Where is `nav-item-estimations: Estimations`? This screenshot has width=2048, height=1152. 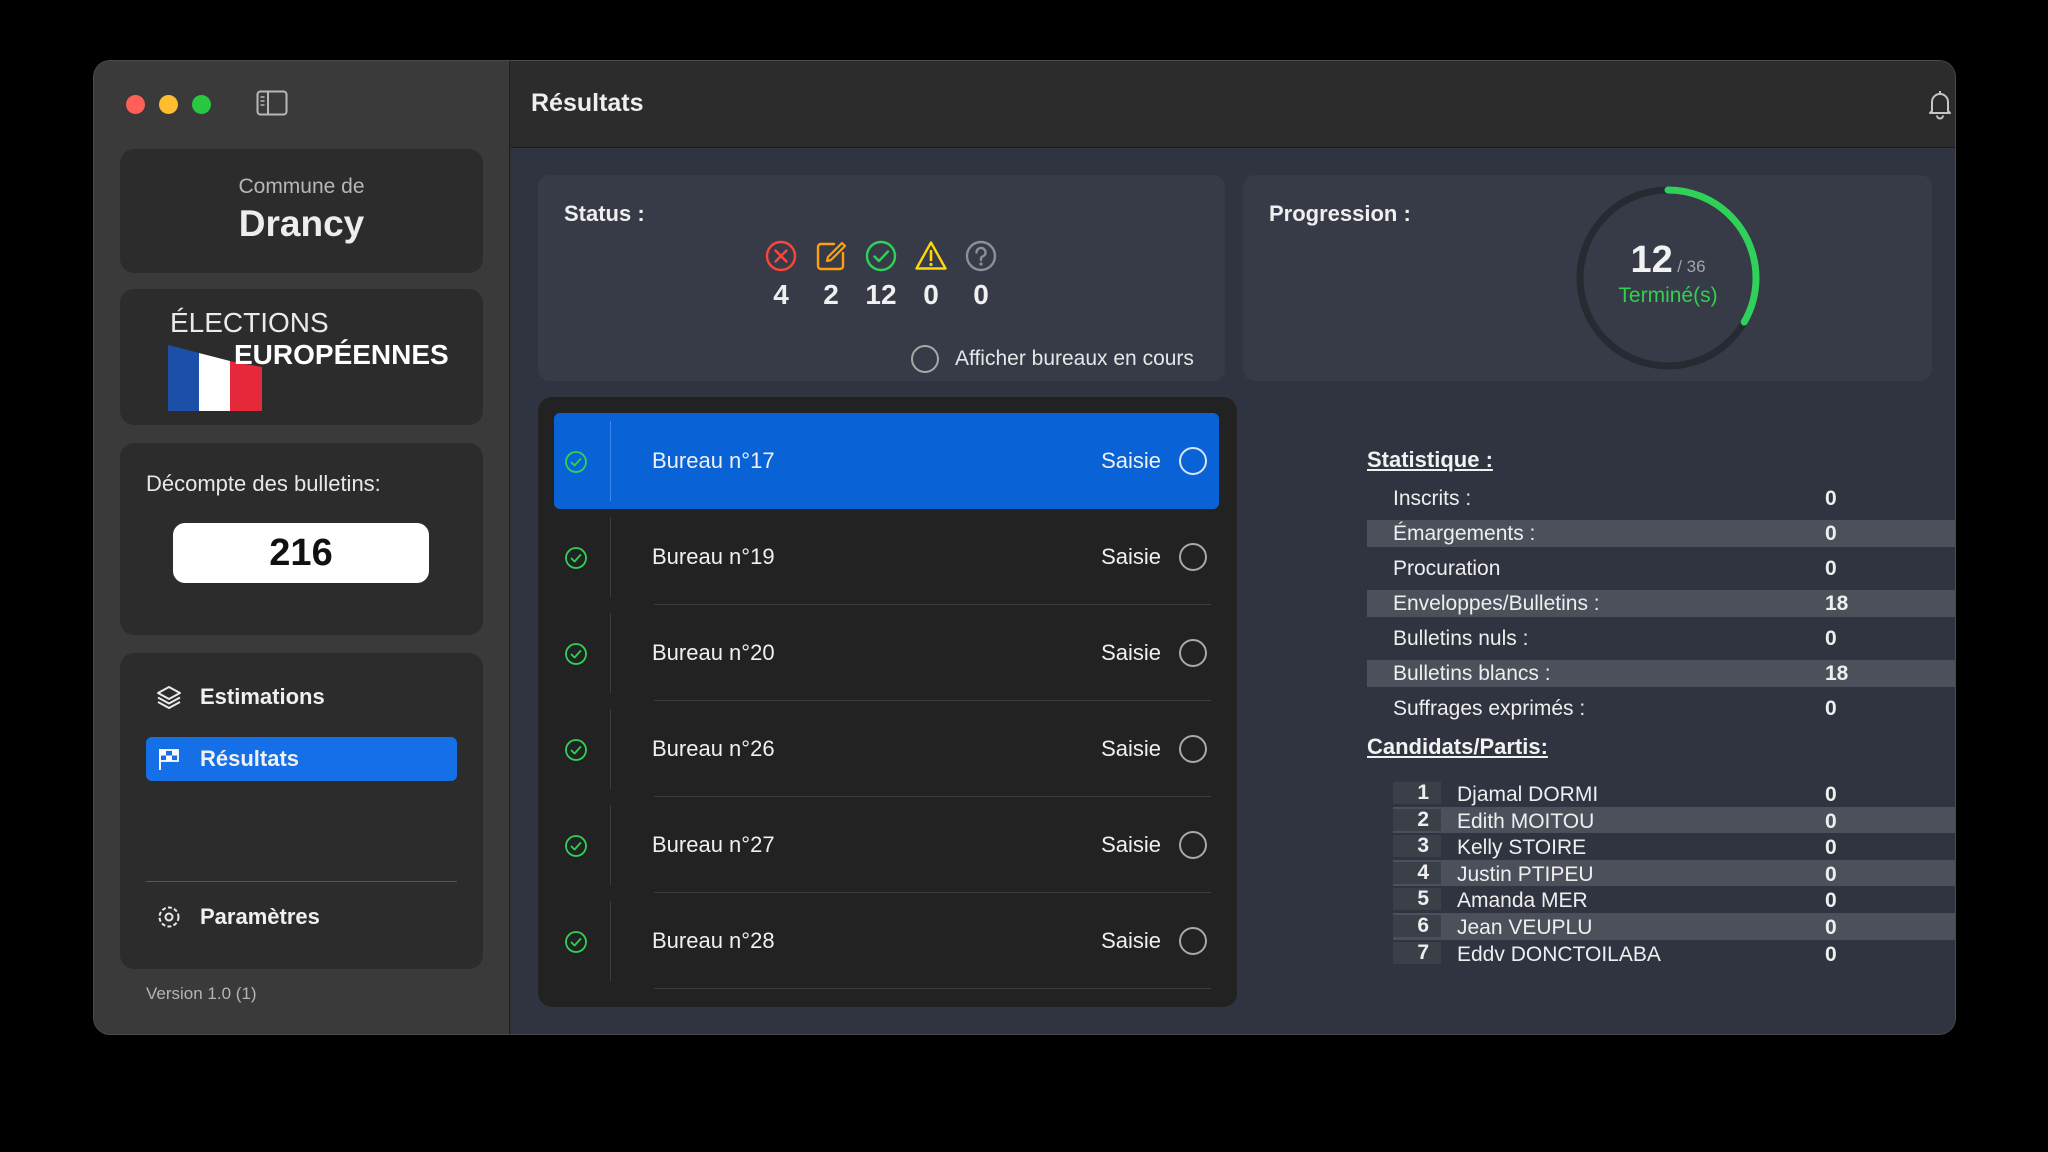
nav-item-estimations: Estimations is located at coordinates (301, 697).